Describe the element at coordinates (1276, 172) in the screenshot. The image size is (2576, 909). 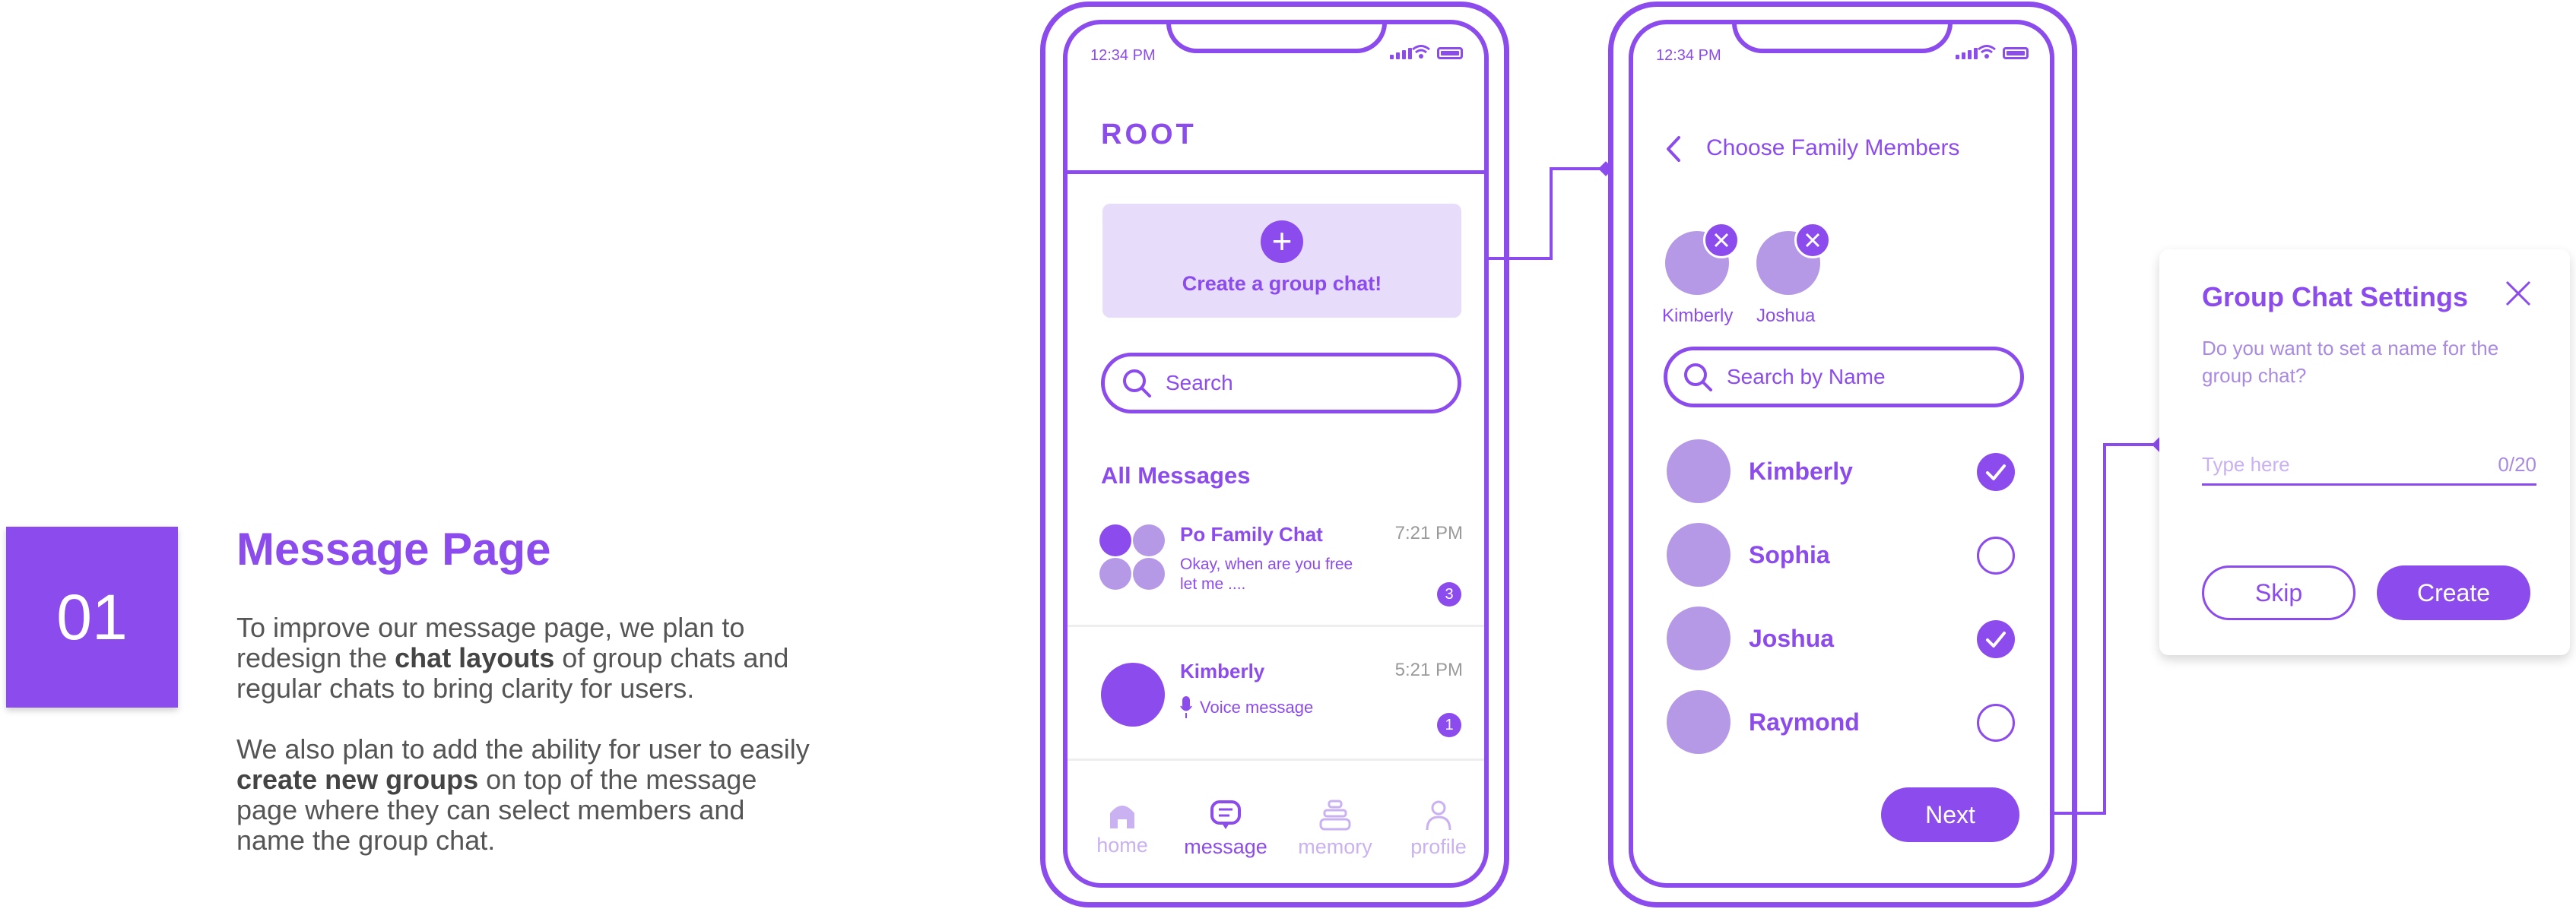
I see `header-divider` at that location.